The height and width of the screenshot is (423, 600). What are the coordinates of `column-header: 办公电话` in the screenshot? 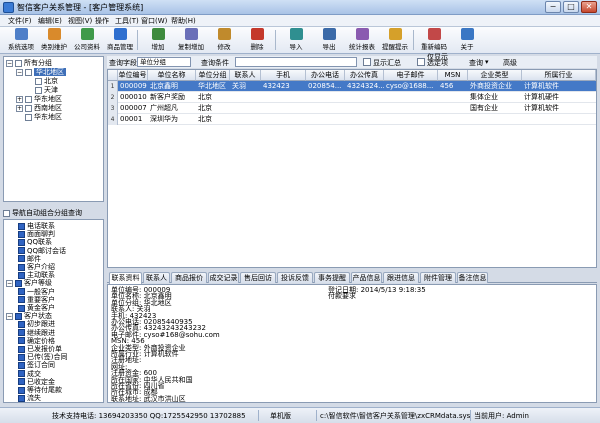 It's located at (325, 75).